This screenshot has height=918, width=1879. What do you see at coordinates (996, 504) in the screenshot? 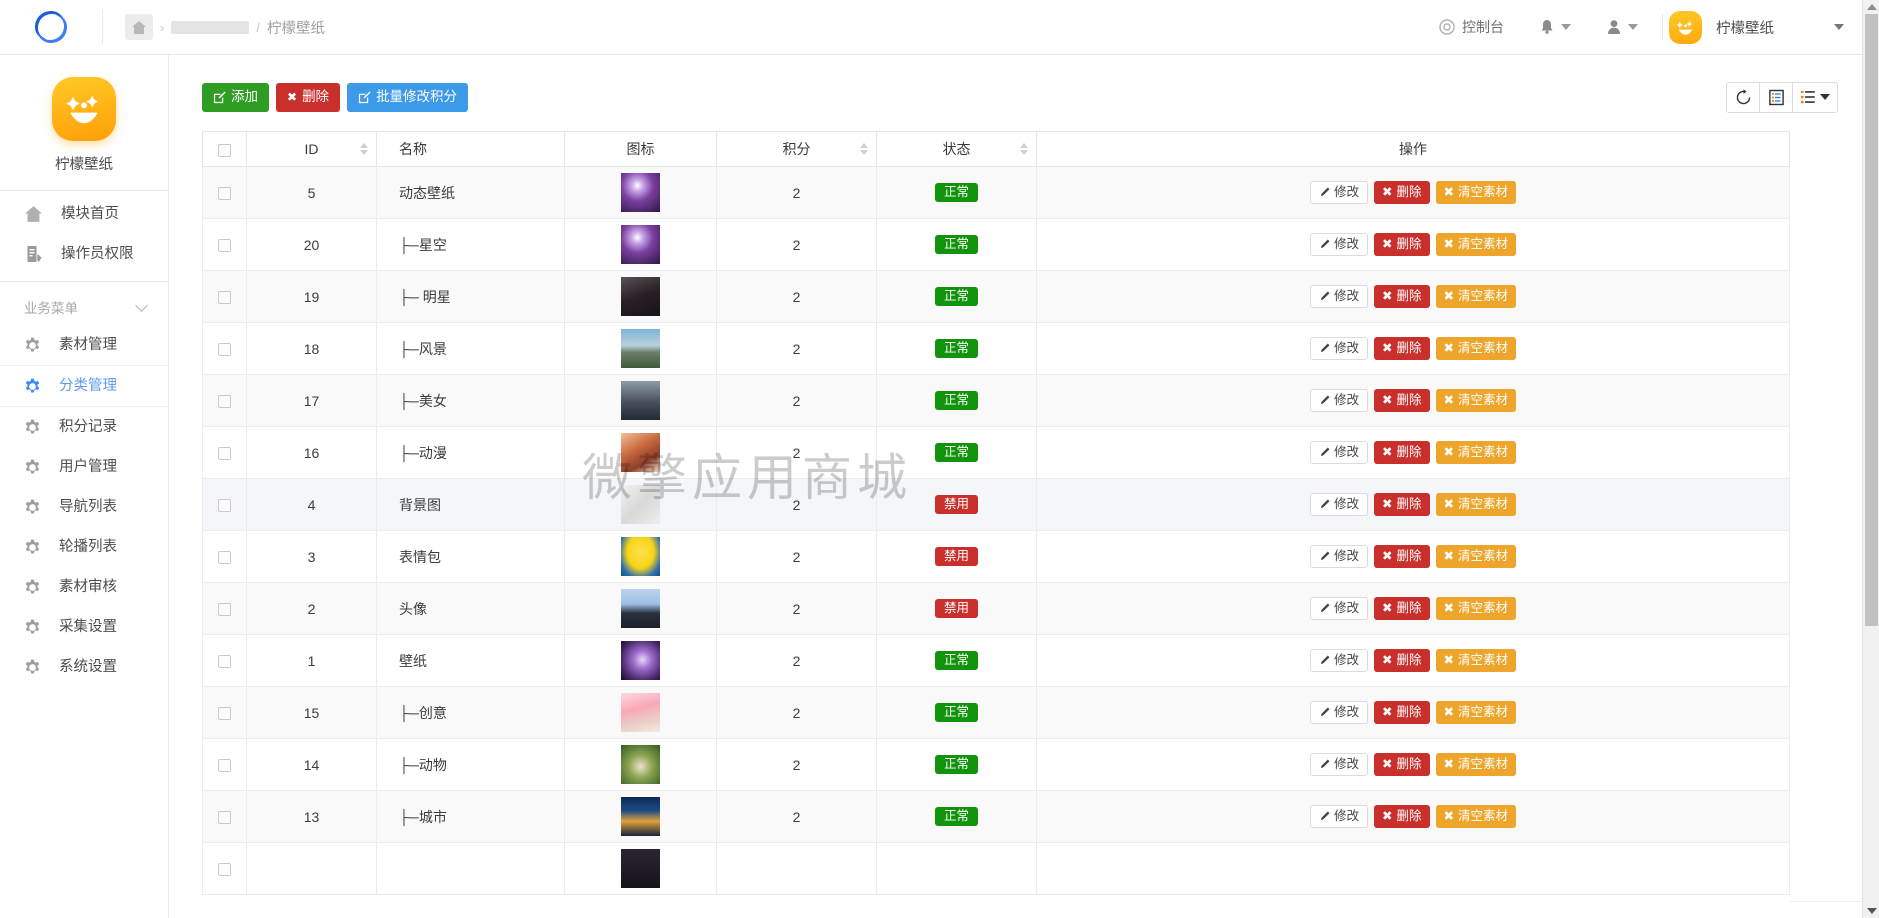
I see `table-row: 4 背景图 2 禁用 修改 ✖ 删除 ✖ 清空素材` at bounding box center [996, 504].